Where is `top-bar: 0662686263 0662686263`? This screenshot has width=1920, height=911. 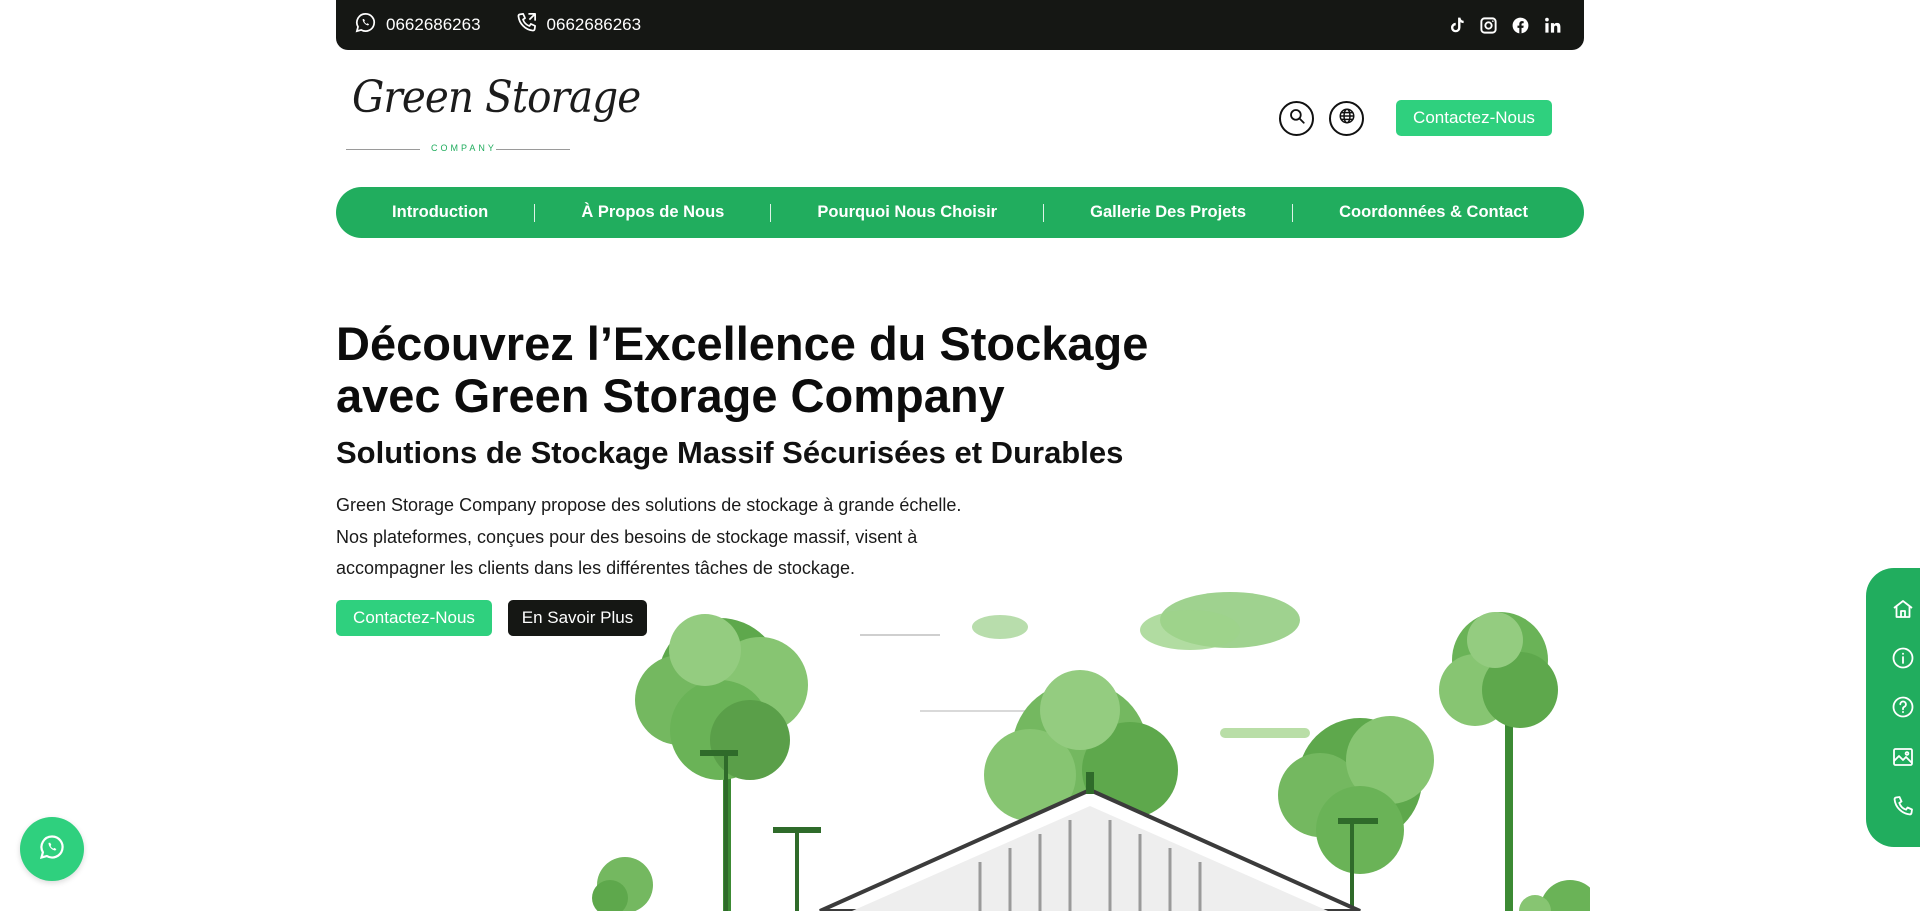
top-bar: 0662686263 0662686263 is located at coordinates (960, 25).